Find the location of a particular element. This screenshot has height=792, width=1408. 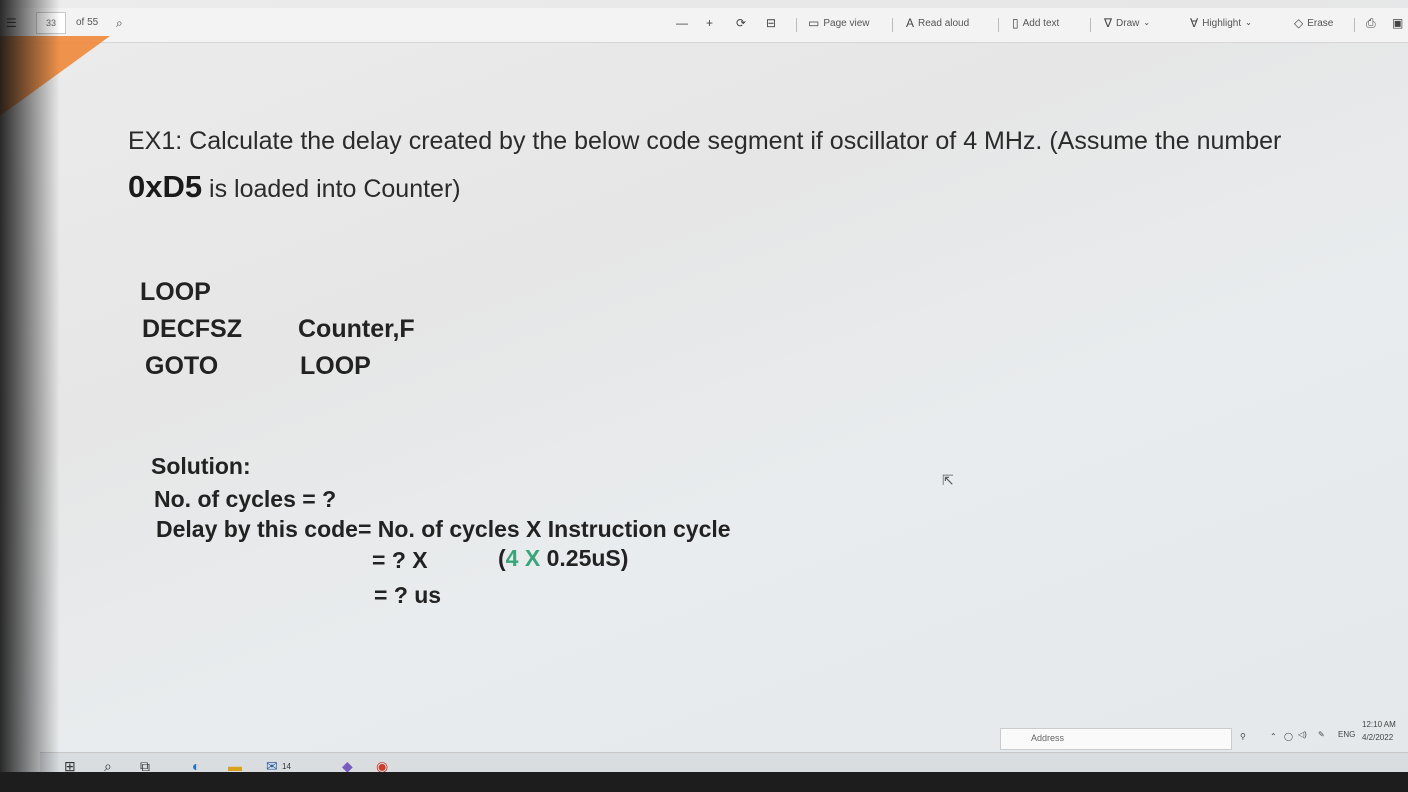

zoom-in-button: + is located at coordinates (709, 23).